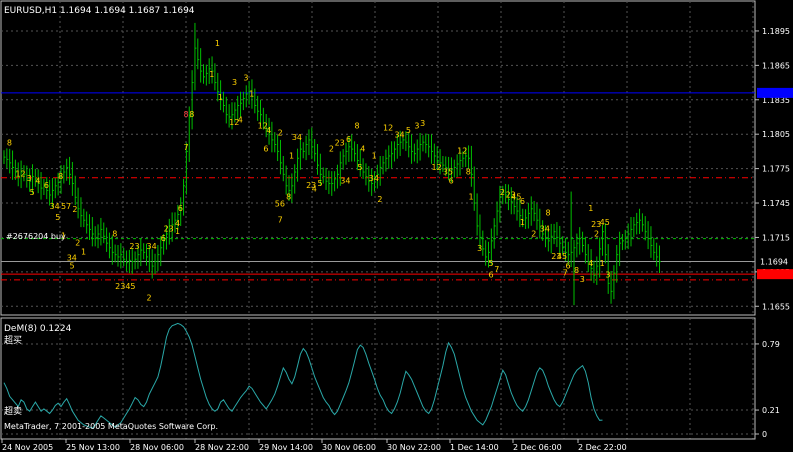 This screenshot has height=452, width=793. I want to click on time-label: 30 Nov 06:00, so click(349, 447).